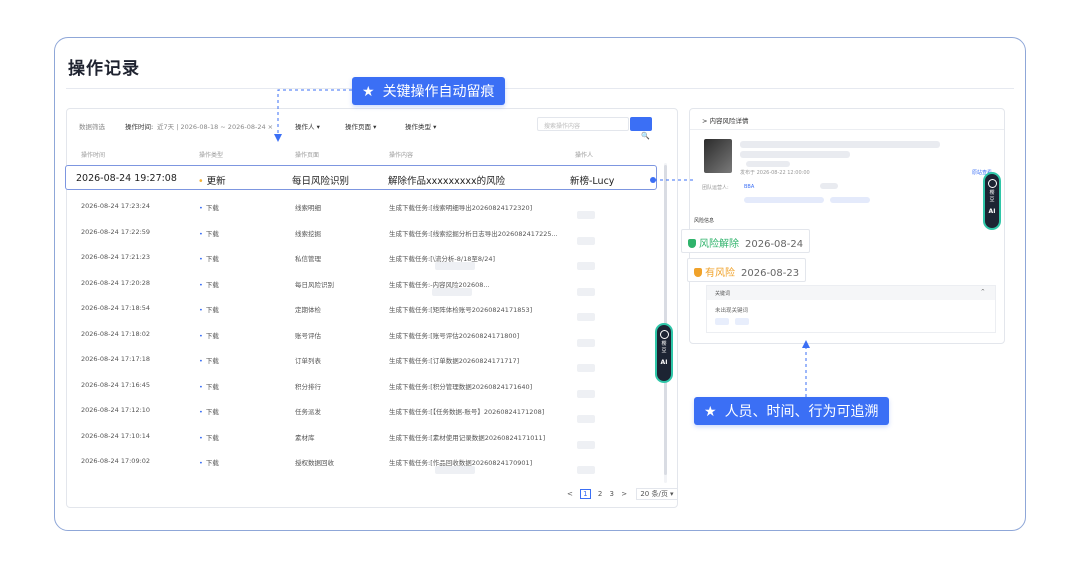 Image resolution: width=1080 pixels, height=567 pixels. I want to click on connector-top, so click(314, 112).